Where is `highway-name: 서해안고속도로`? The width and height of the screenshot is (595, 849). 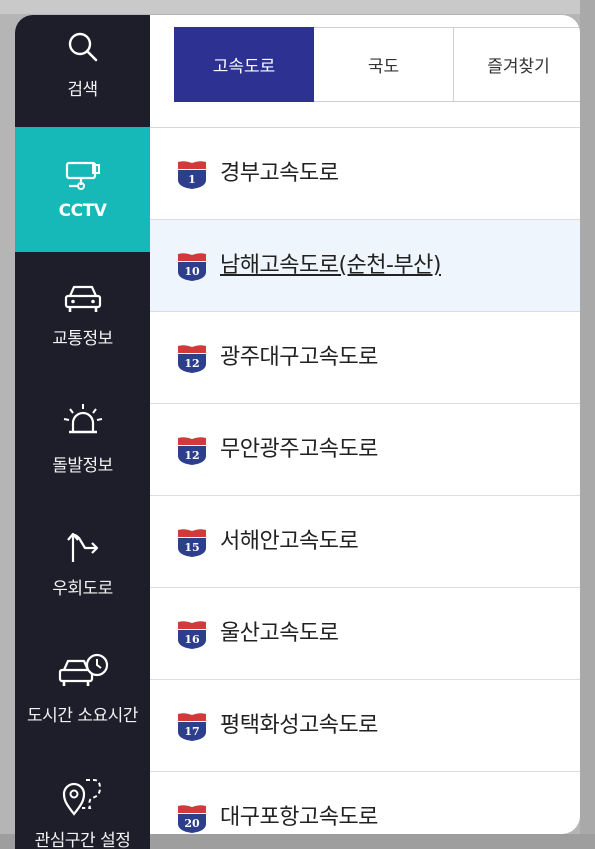
highway-name: 서해안고속도로 is located at coordinates (289, 541).